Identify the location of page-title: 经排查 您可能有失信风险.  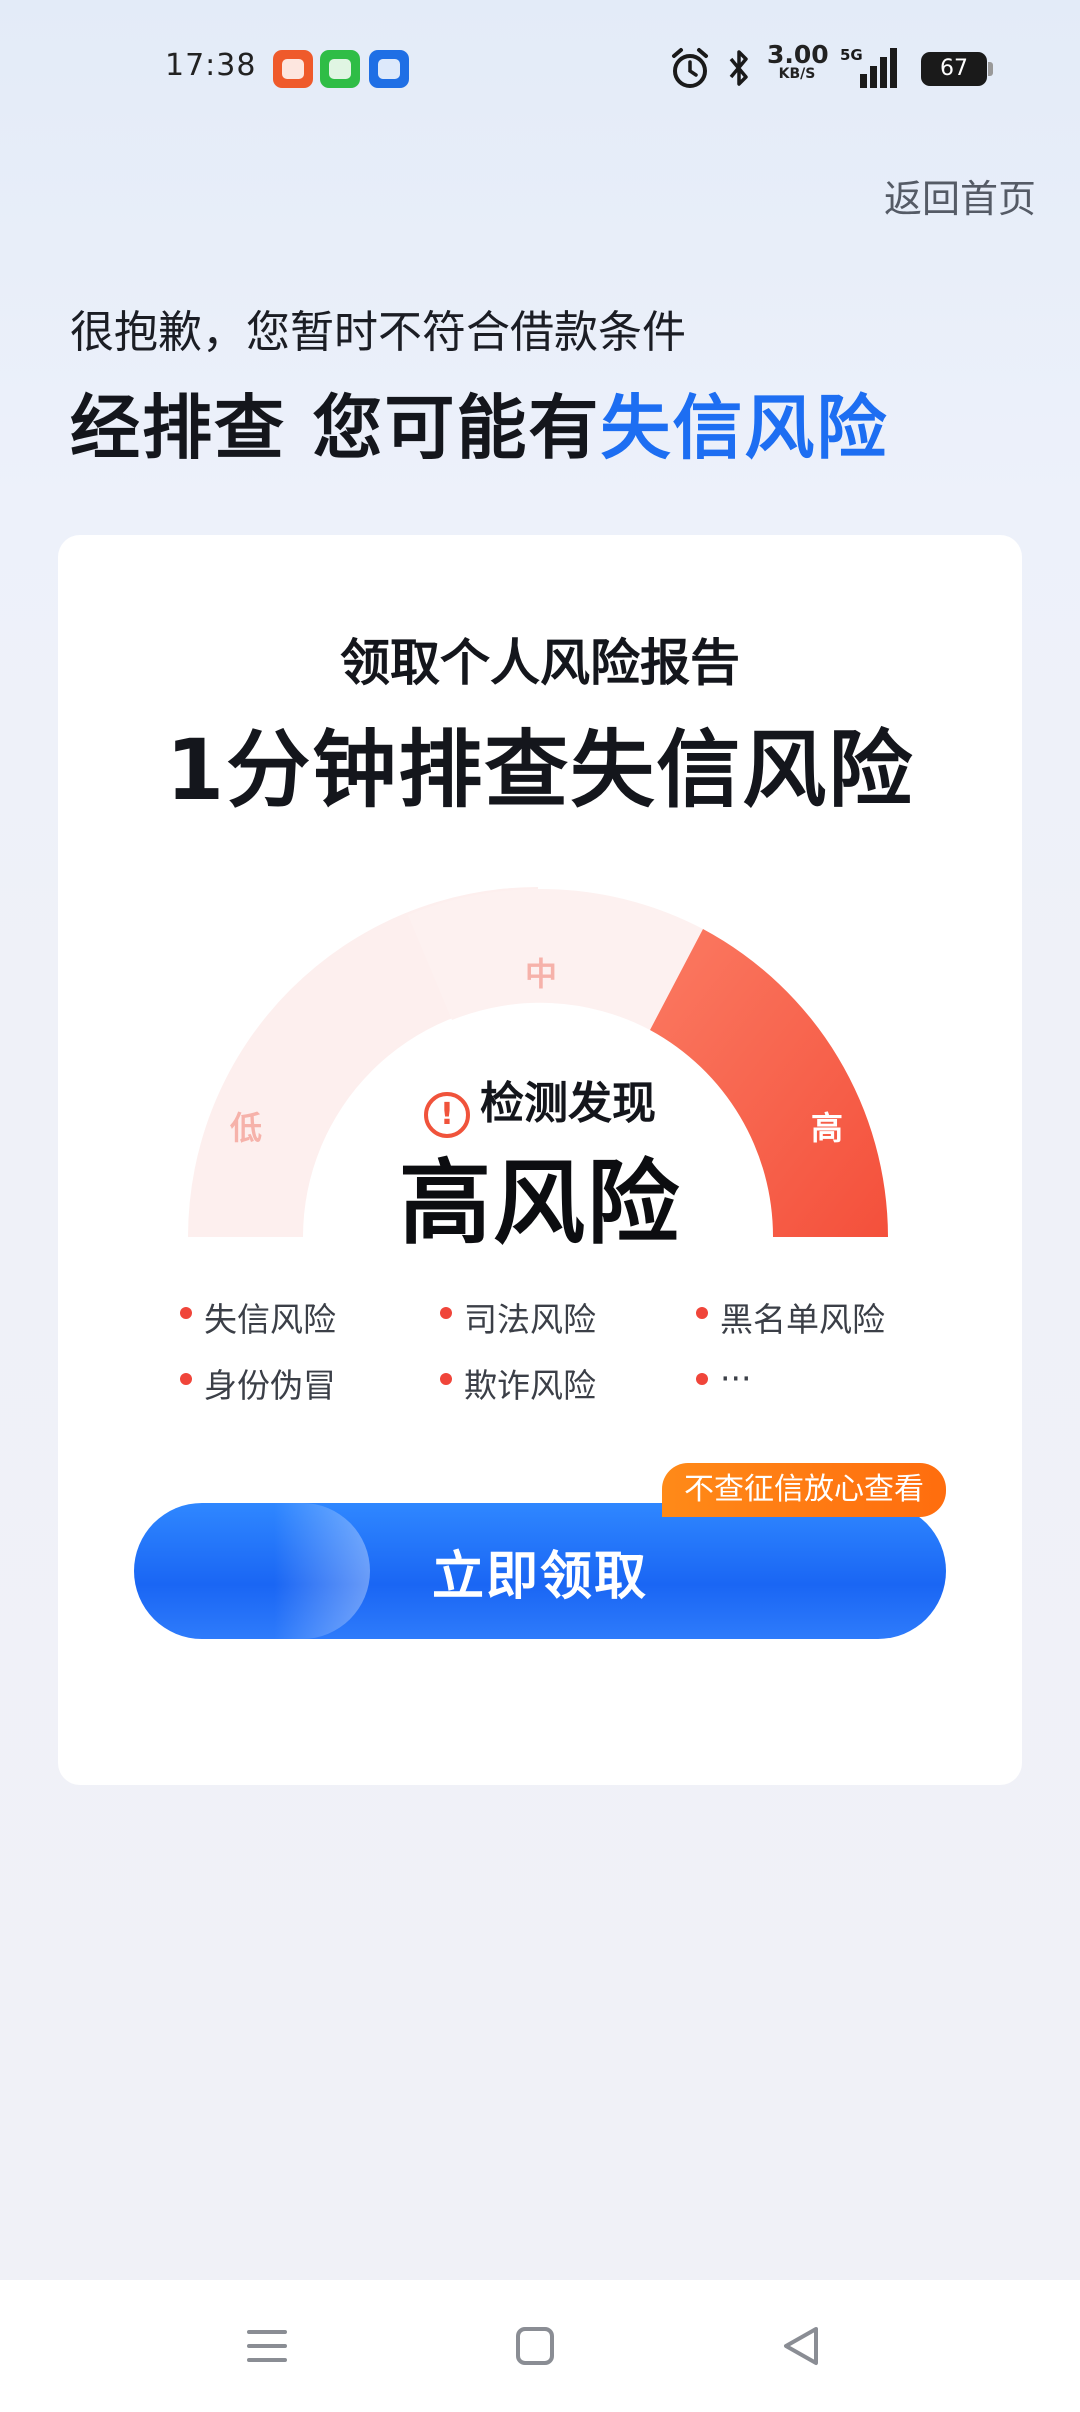
(479, 422).